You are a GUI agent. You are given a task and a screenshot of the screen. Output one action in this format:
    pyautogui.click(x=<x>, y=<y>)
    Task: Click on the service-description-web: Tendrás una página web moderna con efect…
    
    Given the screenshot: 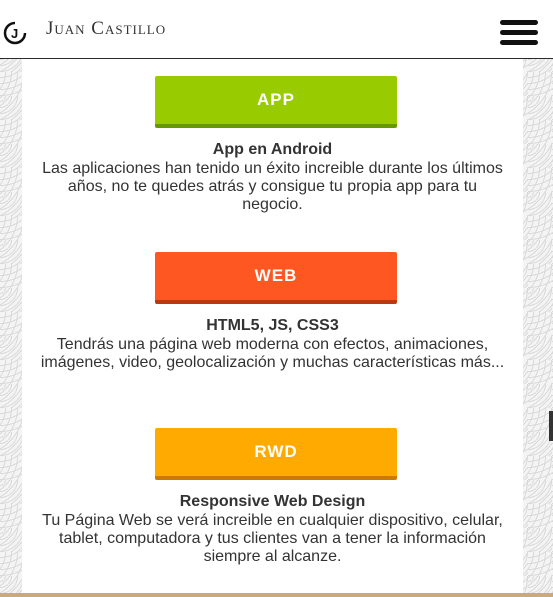 What is the action you would take?
    pyautogui.click(x=272, y=353)
    